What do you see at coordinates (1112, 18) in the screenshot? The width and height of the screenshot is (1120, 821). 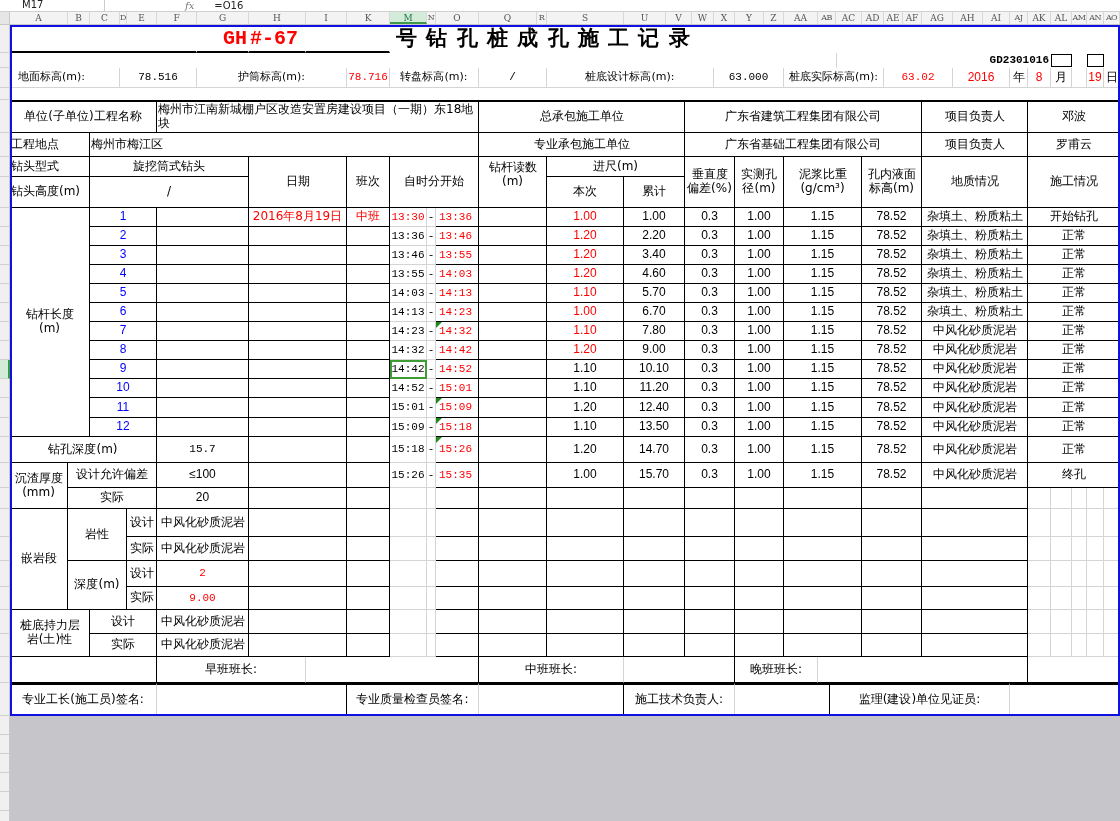 I see `column-header: AO` at bounding box center [1112, 18].